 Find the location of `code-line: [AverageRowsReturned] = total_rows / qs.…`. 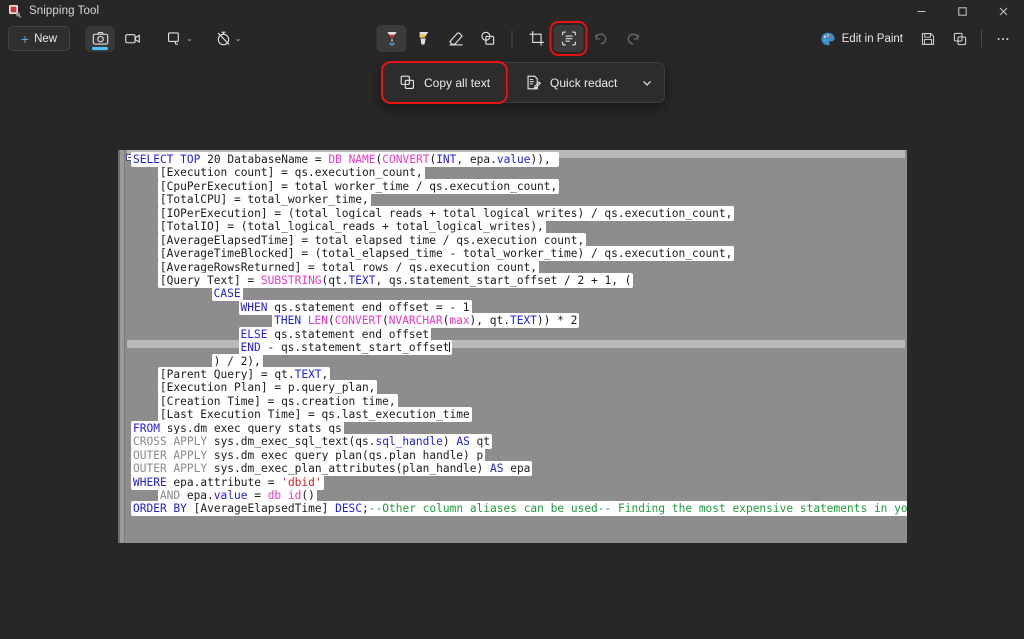

code-line: [AverageRowsReturned] = total_rows / qs.… is located at coordinates (512, 267).